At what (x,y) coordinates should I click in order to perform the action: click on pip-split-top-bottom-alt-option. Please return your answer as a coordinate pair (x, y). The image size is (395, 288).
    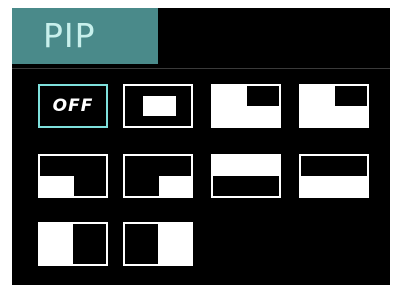
    Looking at the image, I should click on (334, 176).